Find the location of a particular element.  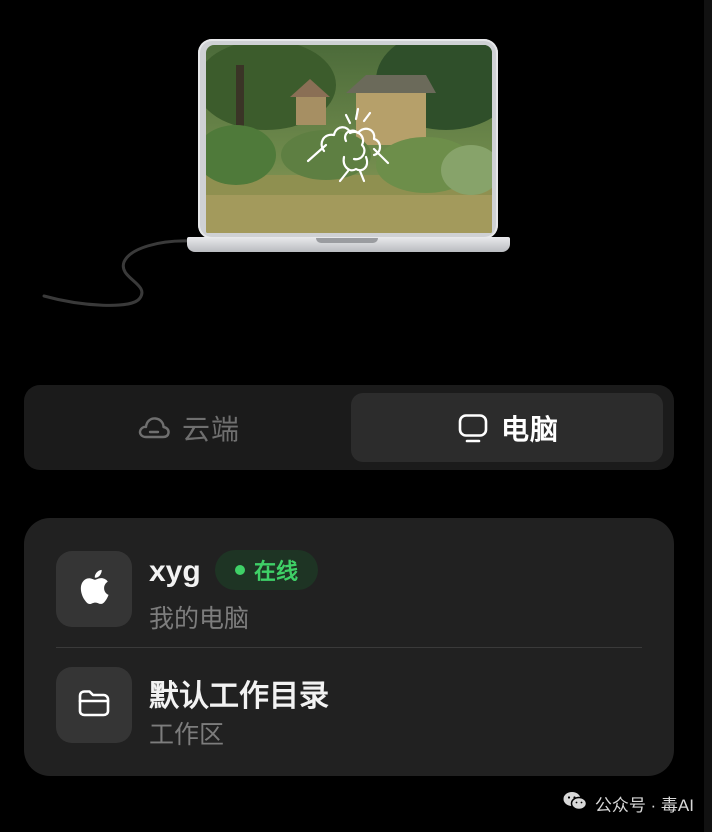

wechat-icon is located at coordinates (575, 803).